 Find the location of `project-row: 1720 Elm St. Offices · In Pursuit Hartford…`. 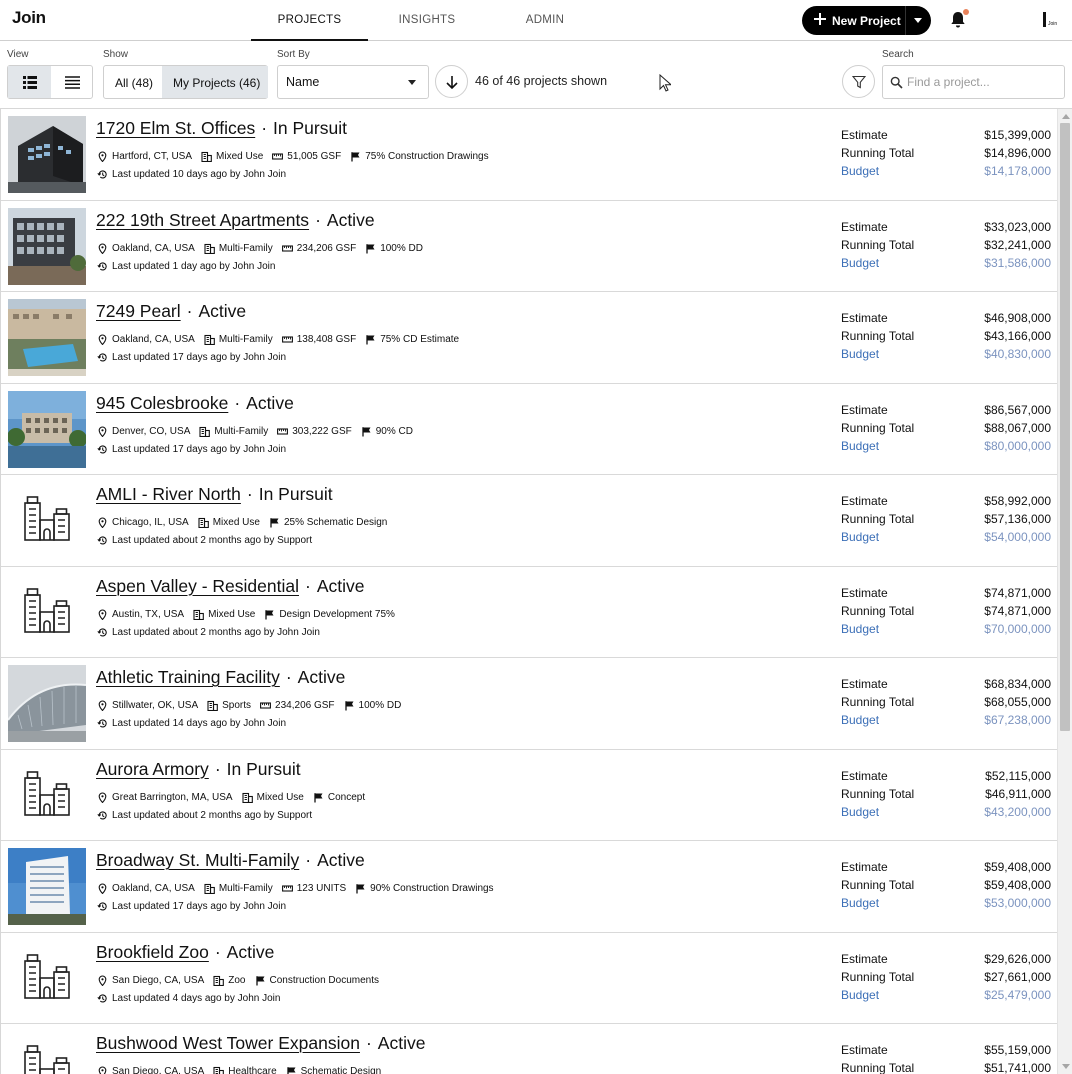

project-row: 1720 Elm St. Offices · In Pursuit Hartford… is located at coordinates (529, 155).